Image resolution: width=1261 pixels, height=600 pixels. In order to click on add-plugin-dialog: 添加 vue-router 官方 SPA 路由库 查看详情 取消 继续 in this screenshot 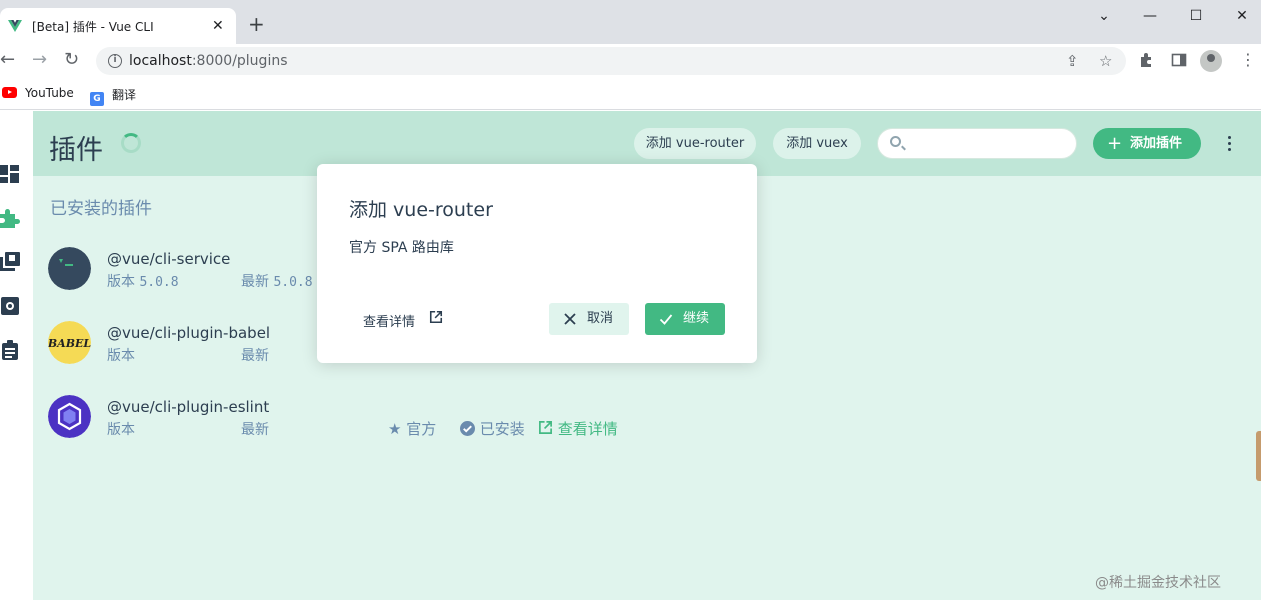, I will do `click(537, 263)`.